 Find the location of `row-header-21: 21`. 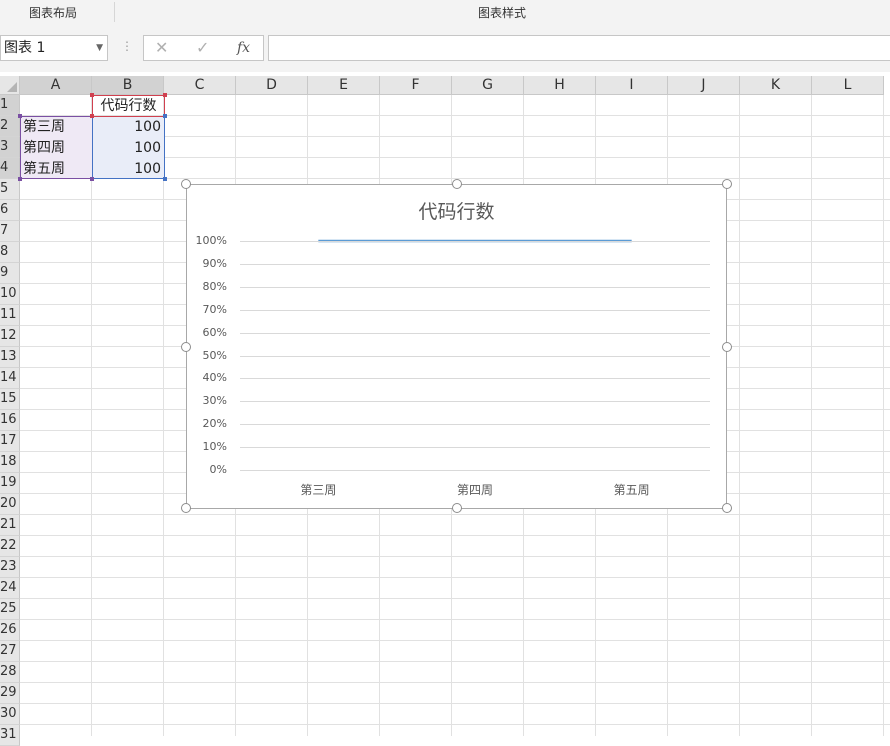

row-header-21: 21 is located at coordinates (10, 525).